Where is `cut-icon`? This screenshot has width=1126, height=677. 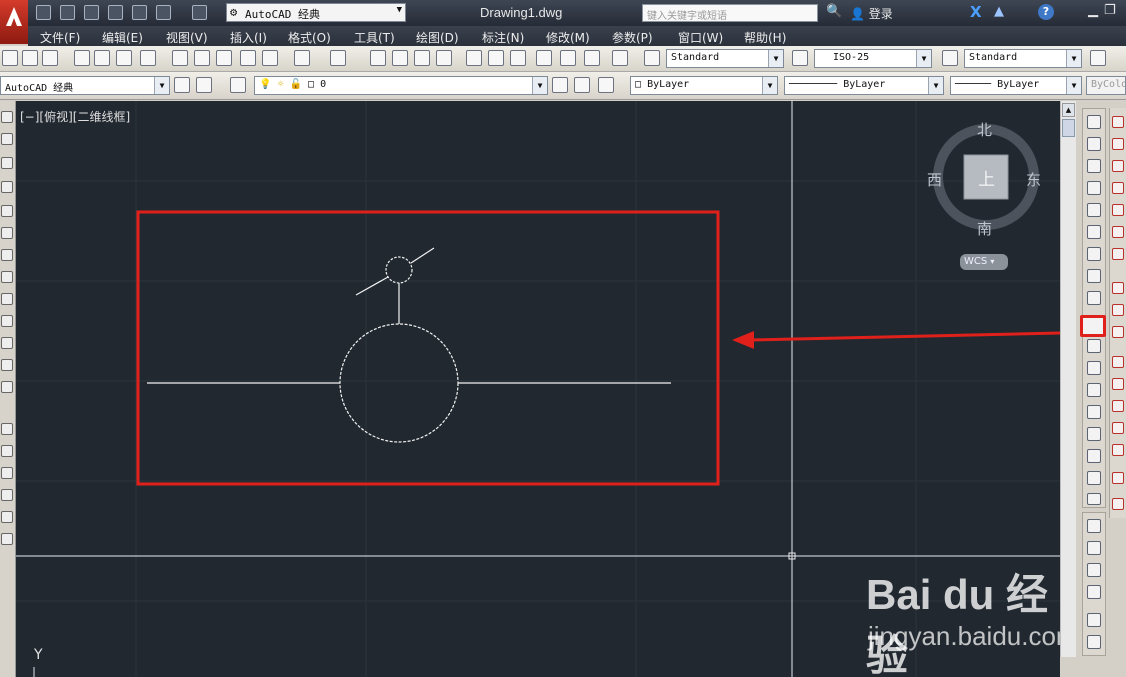
cut-icon is located at coordinates (180, 58).